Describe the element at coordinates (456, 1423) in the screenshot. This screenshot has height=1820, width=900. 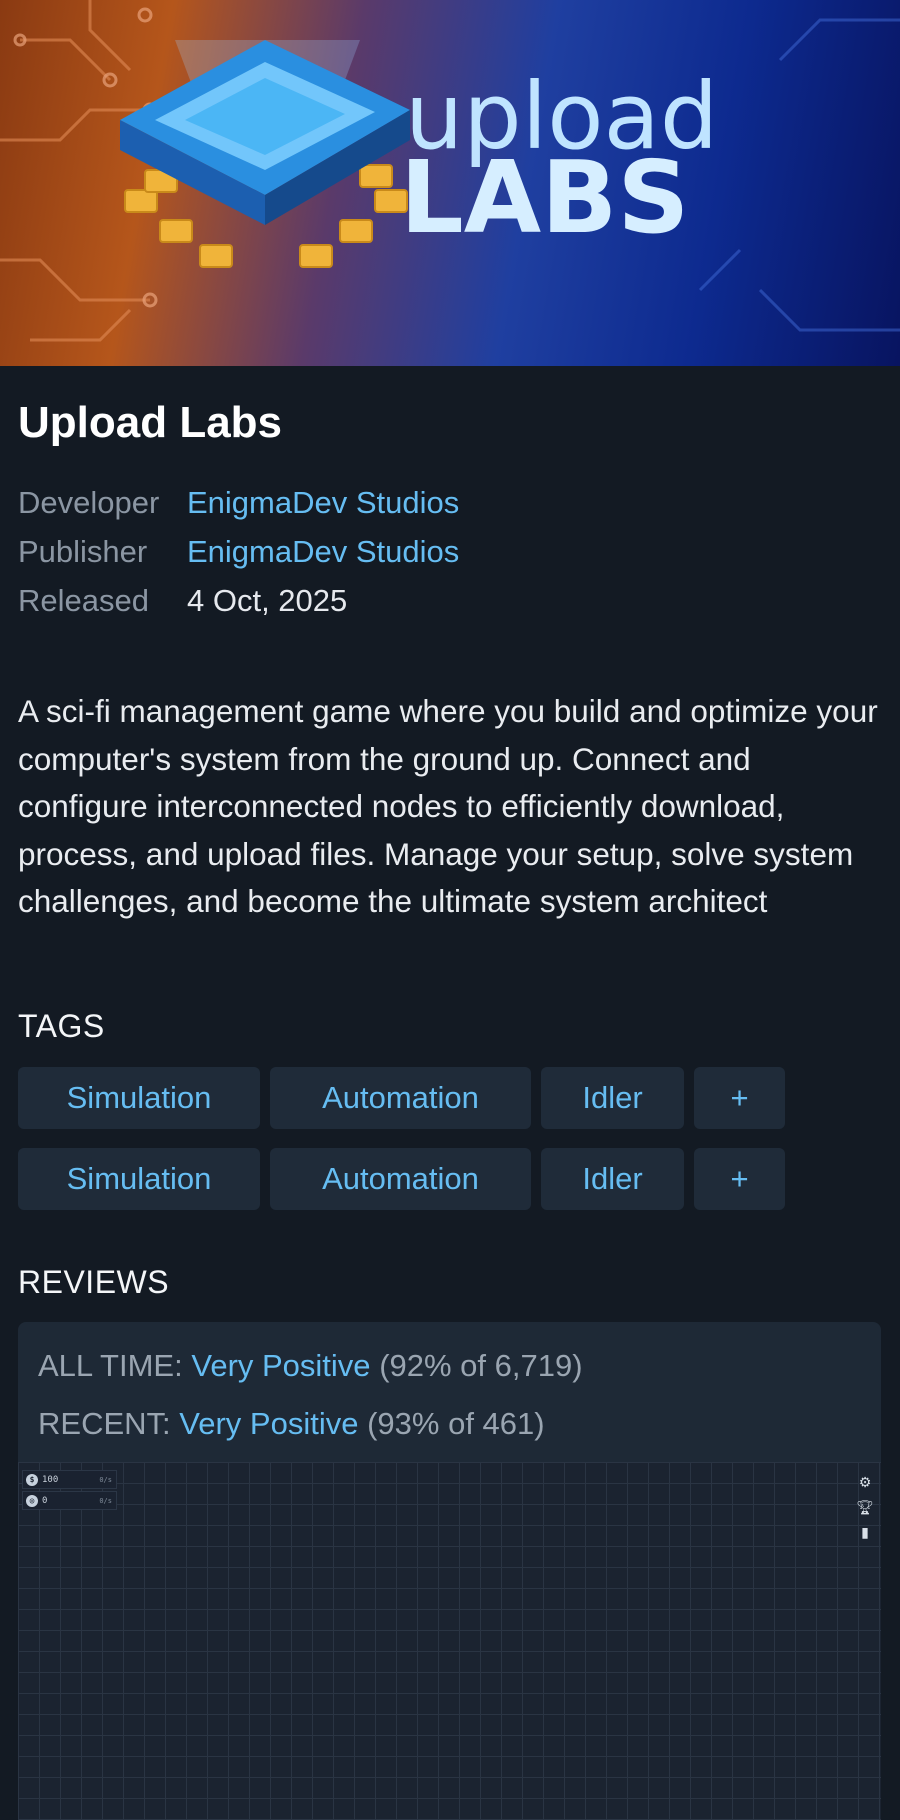
I see `review-recent-detail: (93% of 461)` at that location.